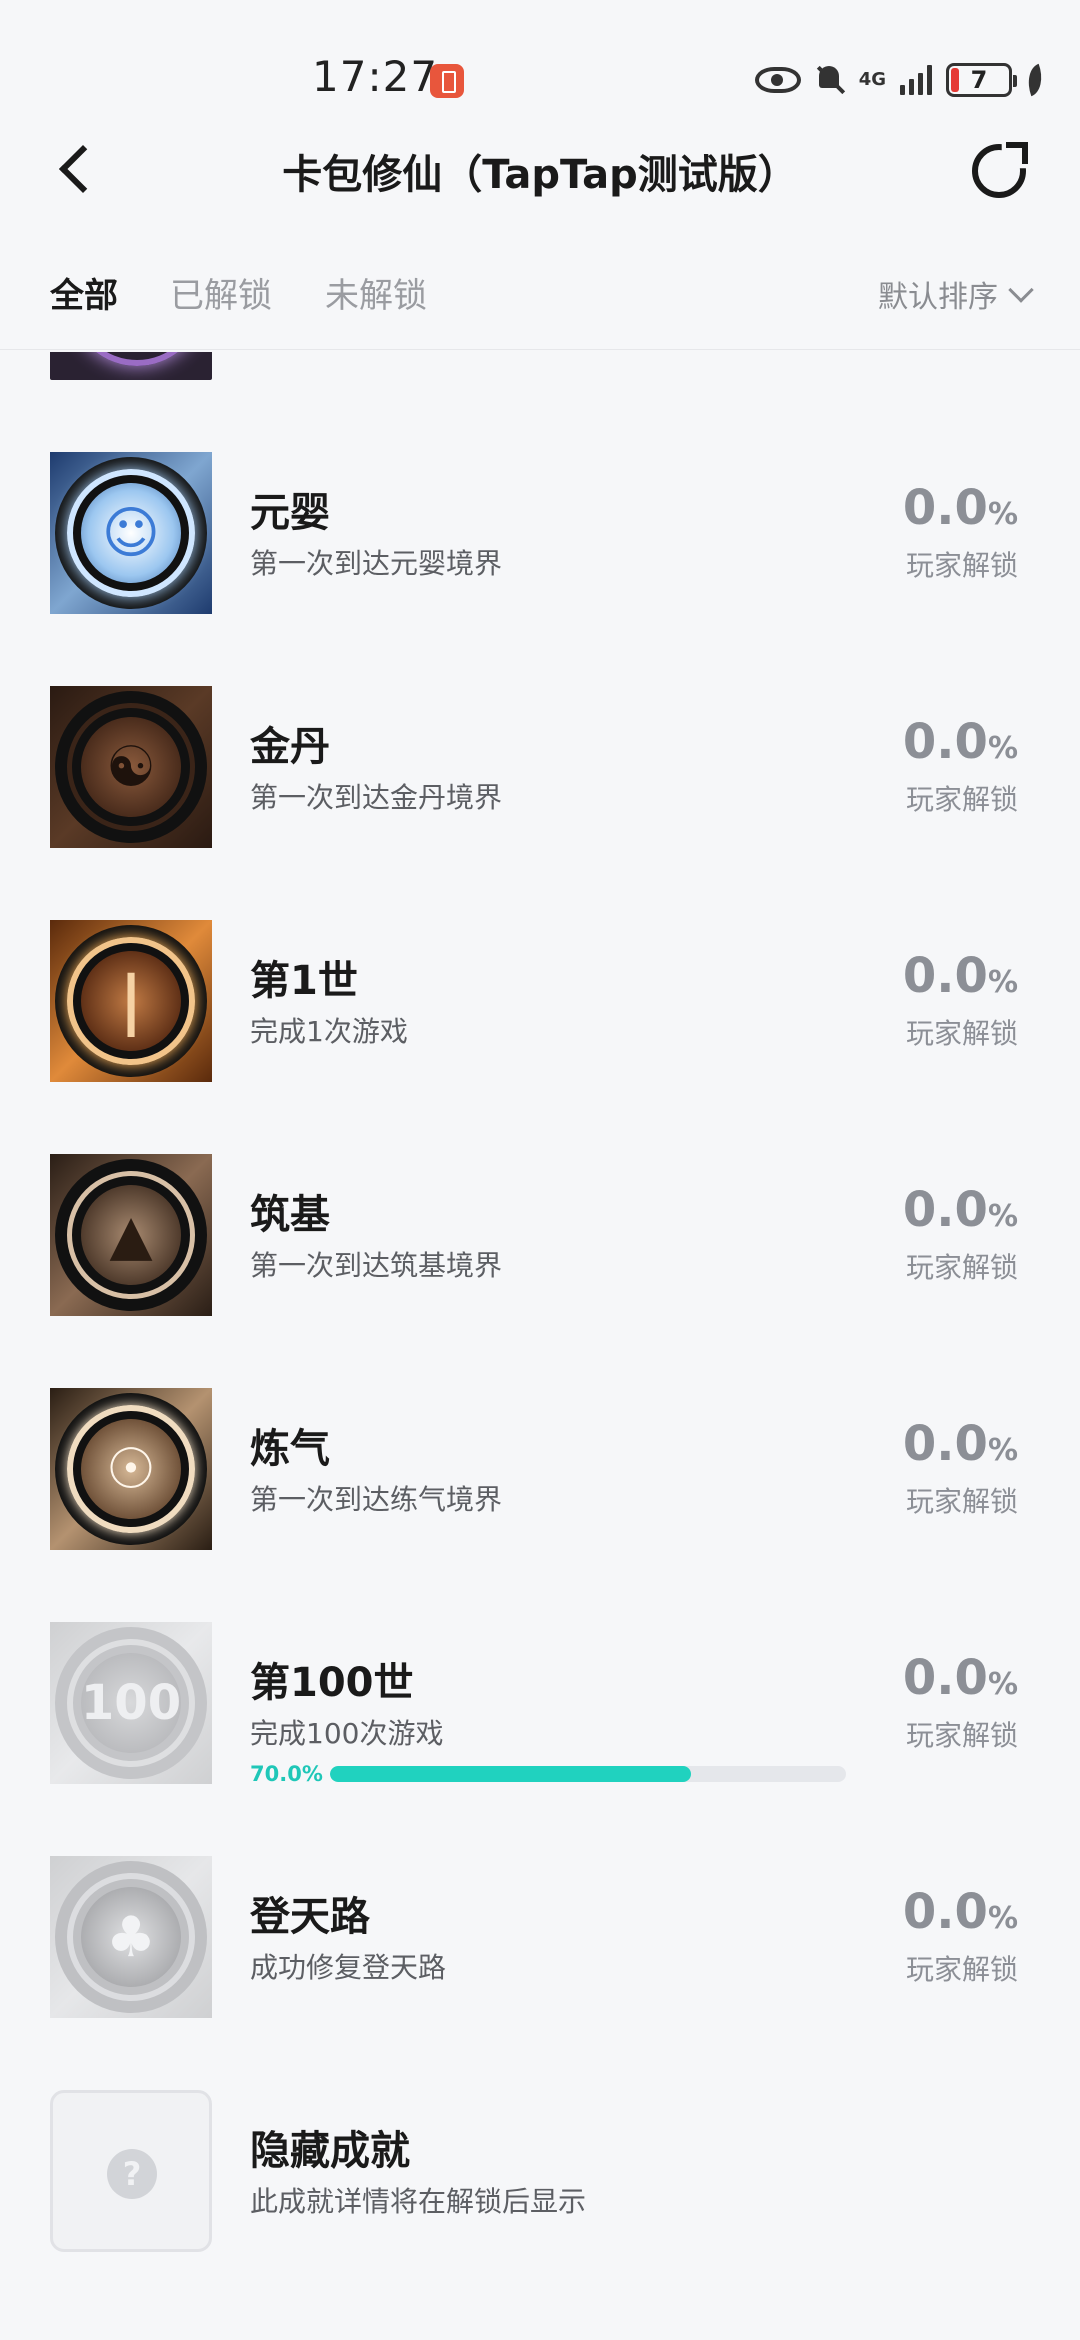 This screenshot has height=2340, width=1080. I want to click on achievement-row: ☯ 金丹 第一次到达金丹境界 0.0% 玩家解锁, so click(540, 803).